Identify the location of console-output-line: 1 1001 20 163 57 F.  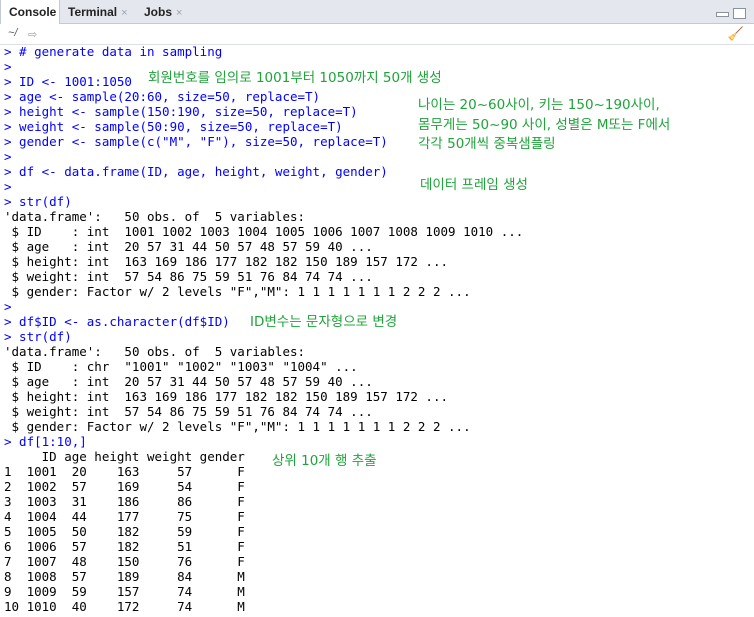
(124, 471).